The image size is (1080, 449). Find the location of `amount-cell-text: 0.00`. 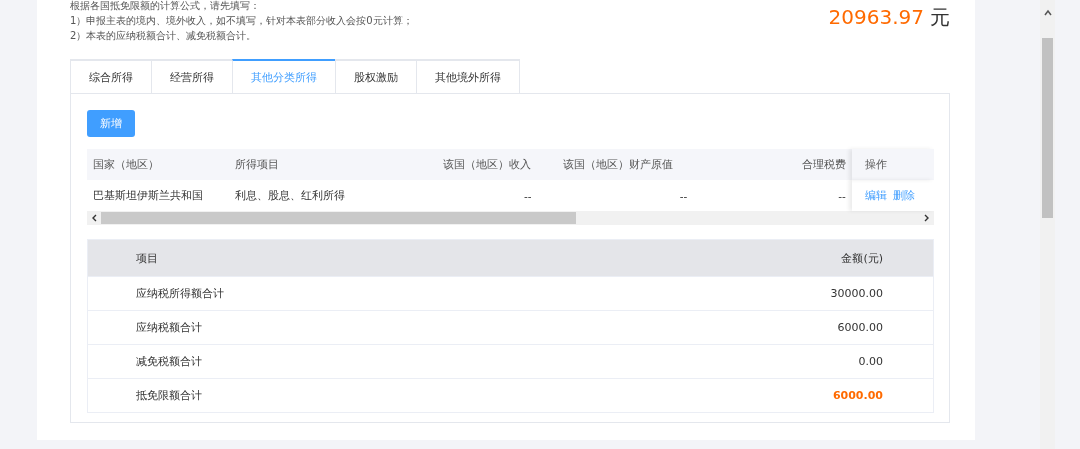

amount-cell-text: 0.00 is located at coordinates (870, 361).